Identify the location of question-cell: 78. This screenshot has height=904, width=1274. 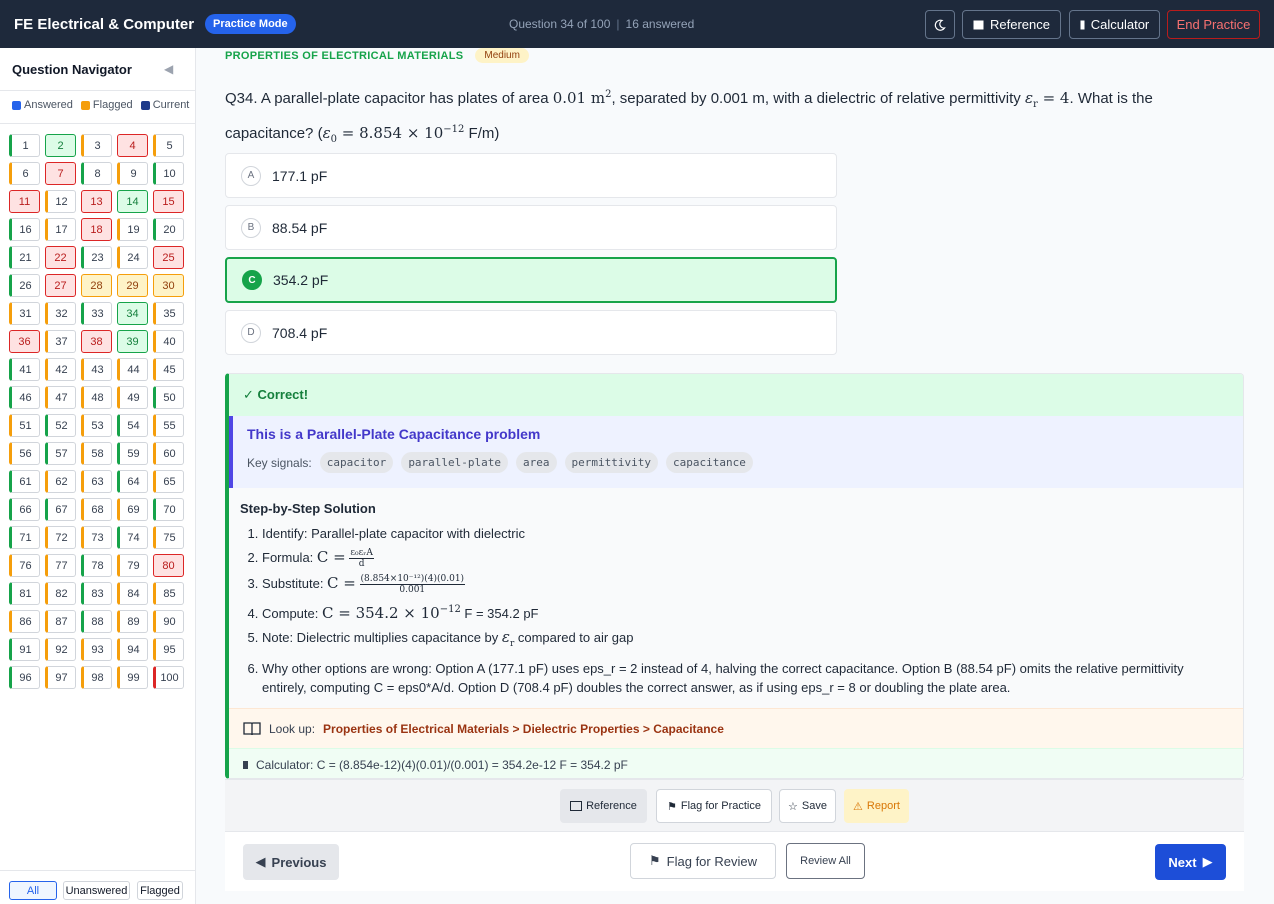
(96, 565).